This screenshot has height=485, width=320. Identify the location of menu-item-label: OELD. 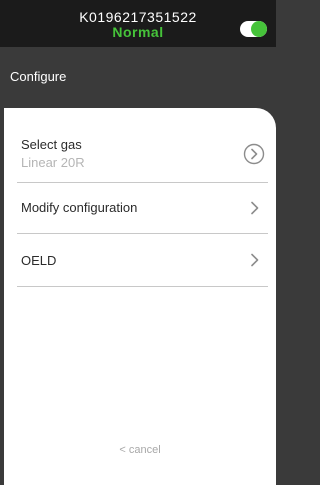
(39, 260).